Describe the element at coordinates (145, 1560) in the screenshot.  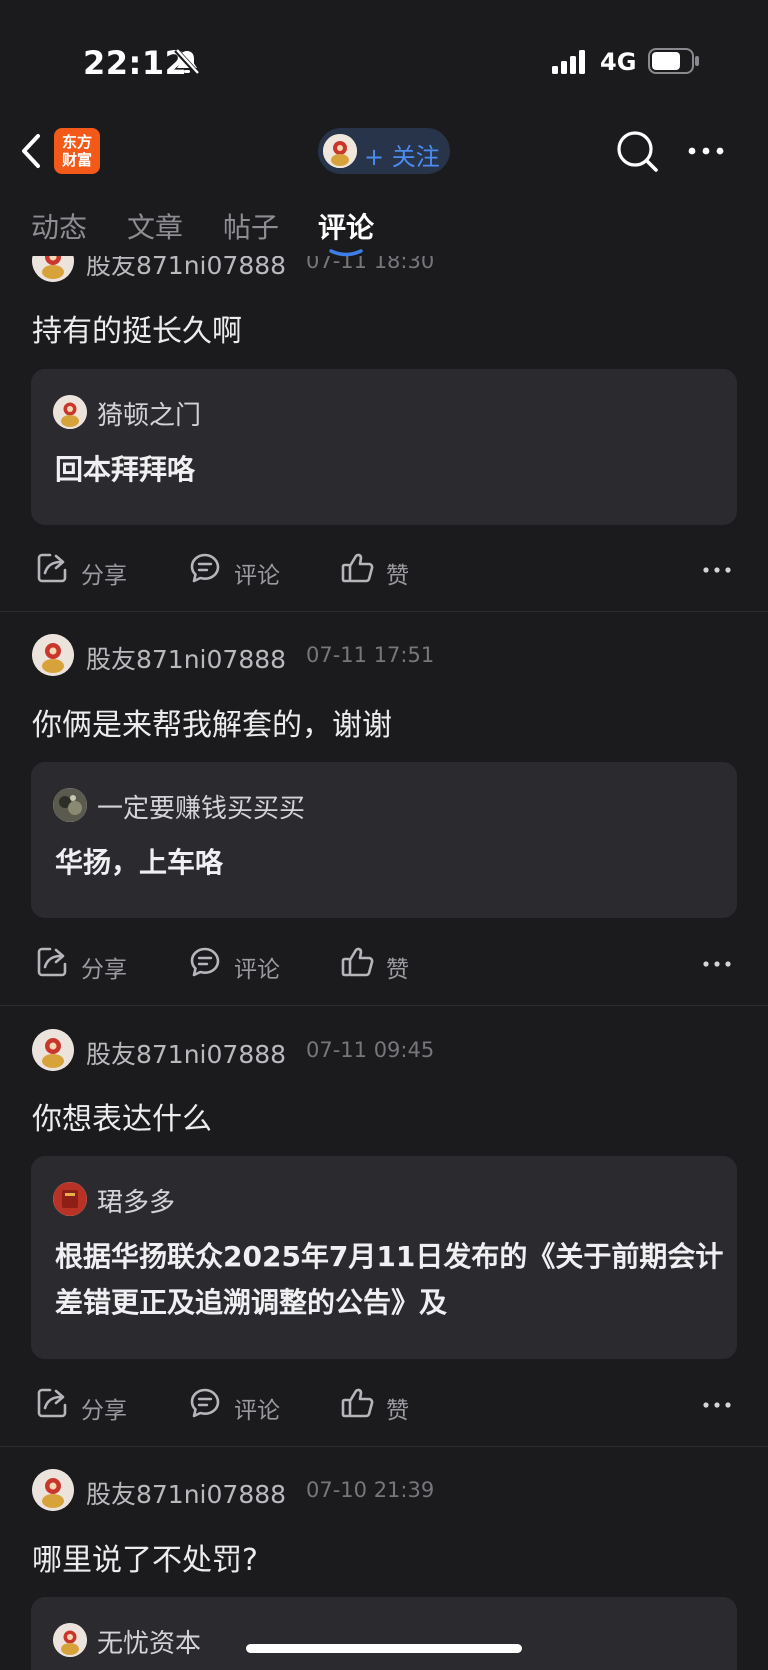
I see `comment-text: 哪里说了不处罚?` at that location.